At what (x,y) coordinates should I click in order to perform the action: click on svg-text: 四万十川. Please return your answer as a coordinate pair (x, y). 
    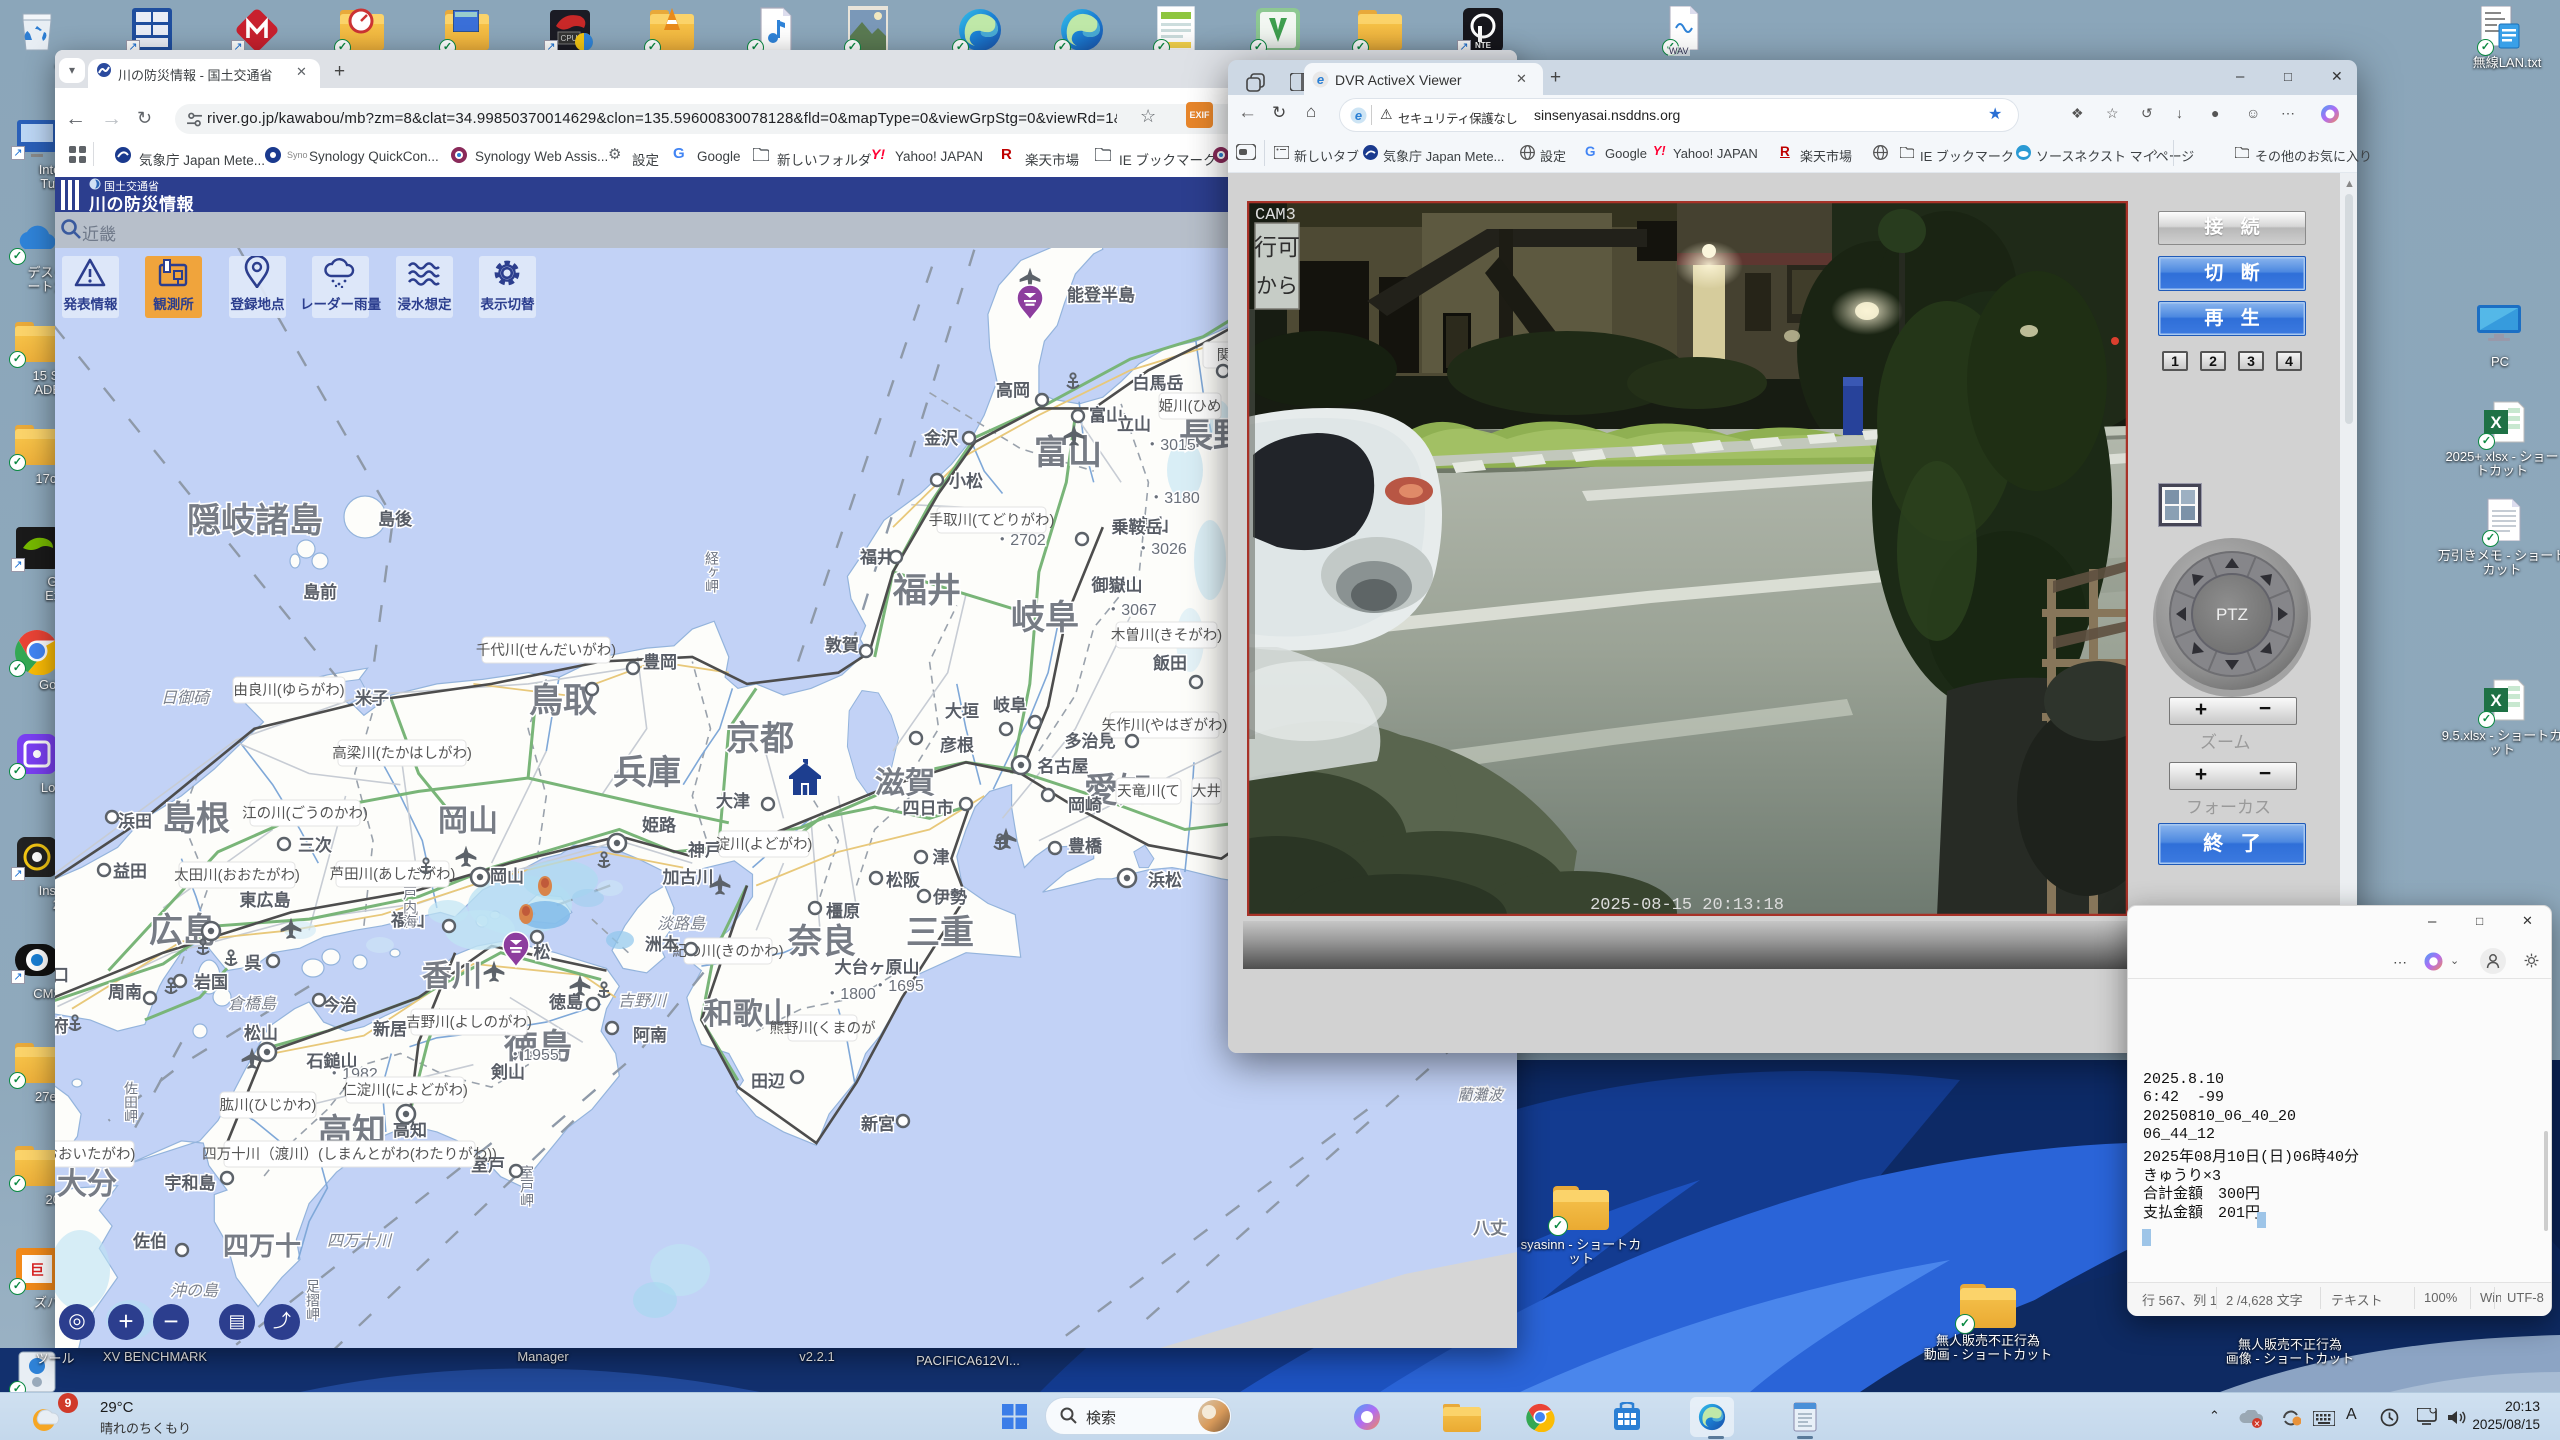
    Looking at the image, I should click on (360, 1241).